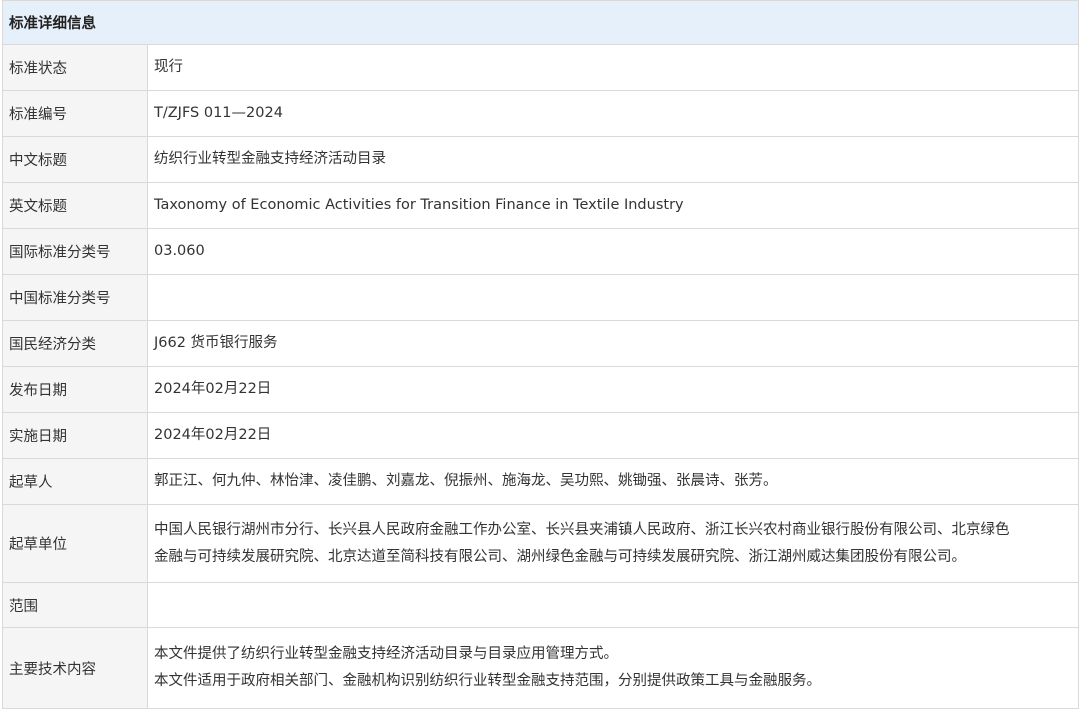 The width and height of the screenshot is (1080, 710). Describe the element at coordinates (386, 654) in the screenshot. I see `main-content-line-1: 本文件提供了纺织行业转型金融支持经济活动目录与目录应用管理方式。` at that location.